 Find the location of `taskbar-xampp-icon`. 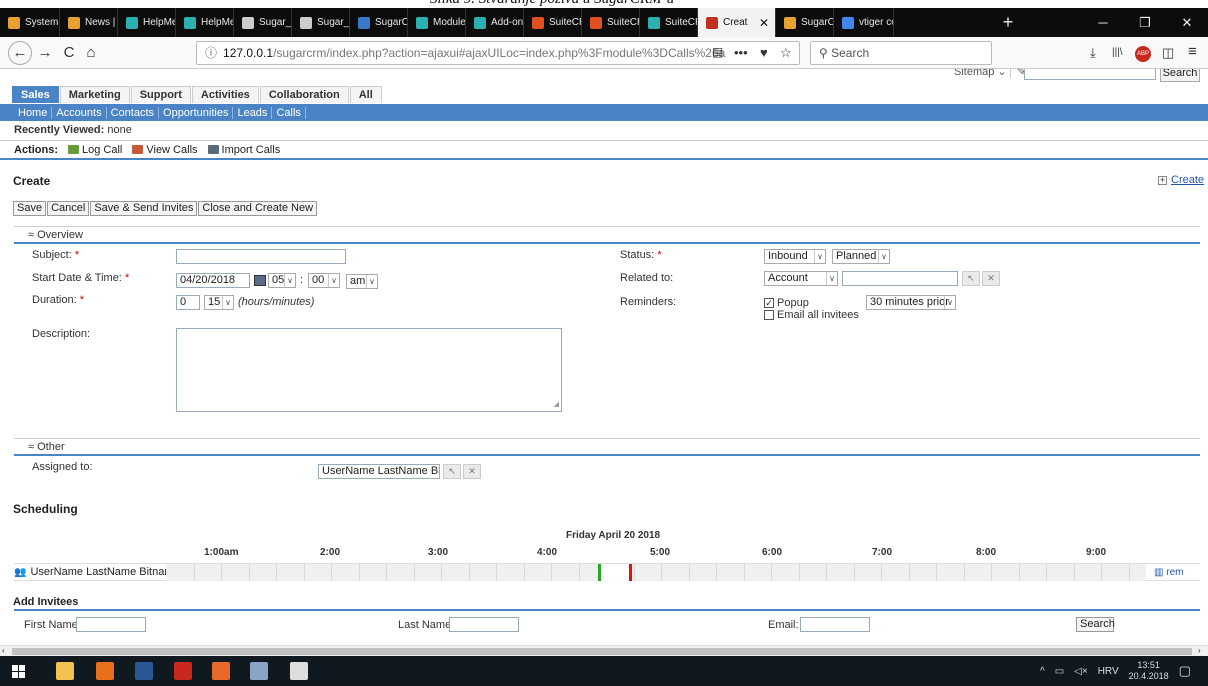

taskbar-xampp-icon is located at coordinates (221, 671).